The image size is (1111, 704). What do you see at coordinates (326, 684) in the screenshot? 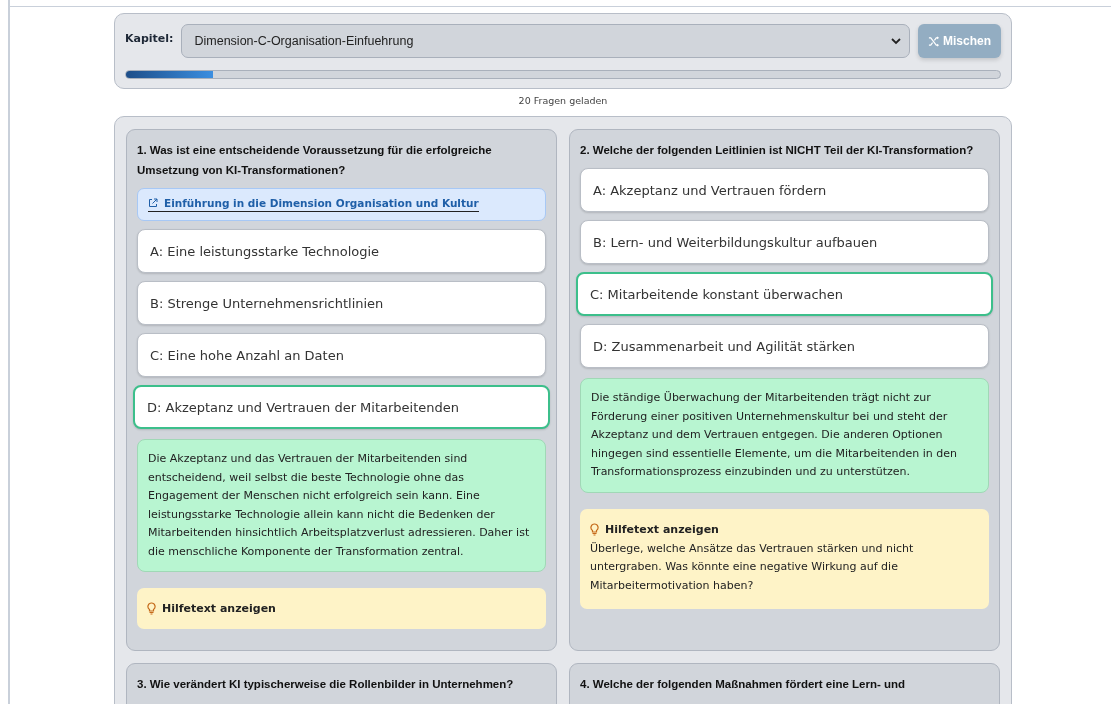
I see `question-title: 3. Wie verändert KI typischerweise die Rollenbilder in Unternehmen?` at bounding box center [326, 684].